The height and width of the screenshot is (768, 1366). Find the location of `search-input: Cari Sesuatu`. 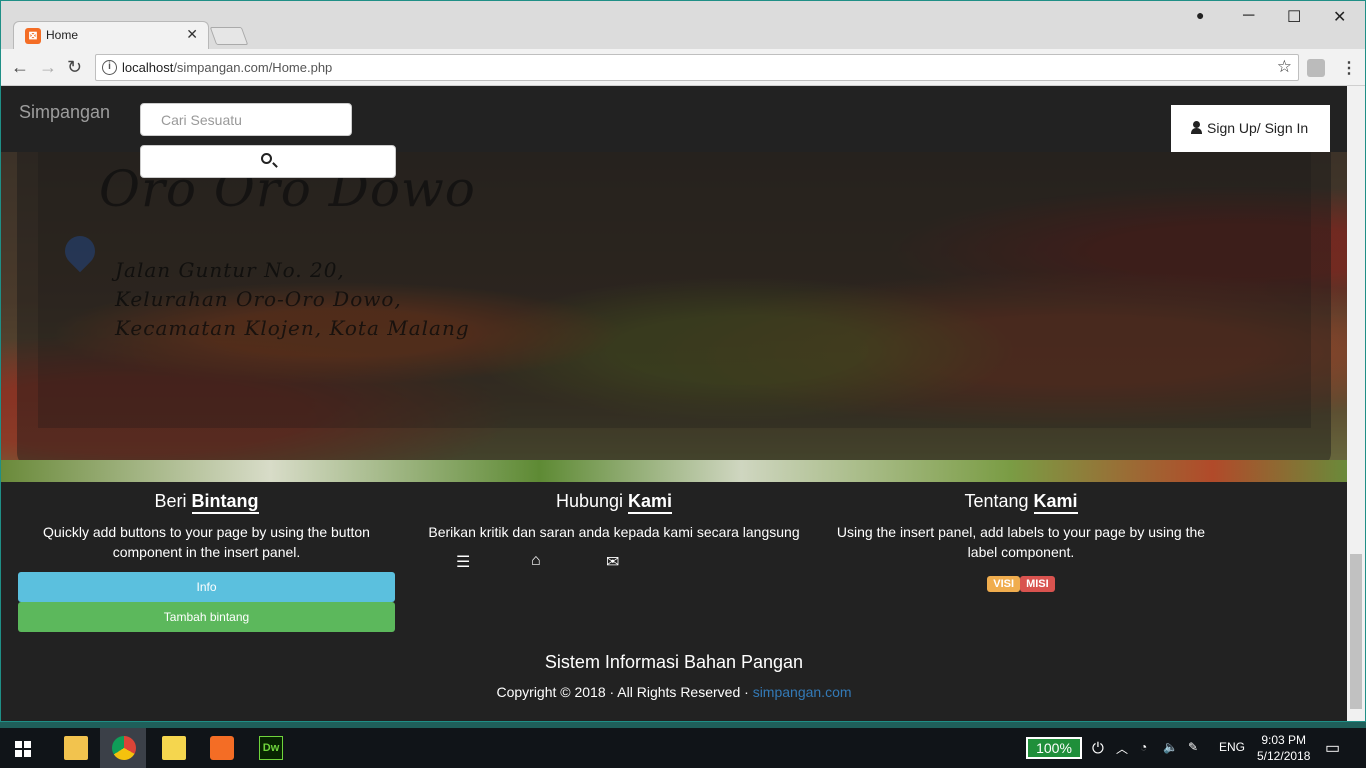

search-input: Cari Sesuatu is located at coordinates (246, 119).